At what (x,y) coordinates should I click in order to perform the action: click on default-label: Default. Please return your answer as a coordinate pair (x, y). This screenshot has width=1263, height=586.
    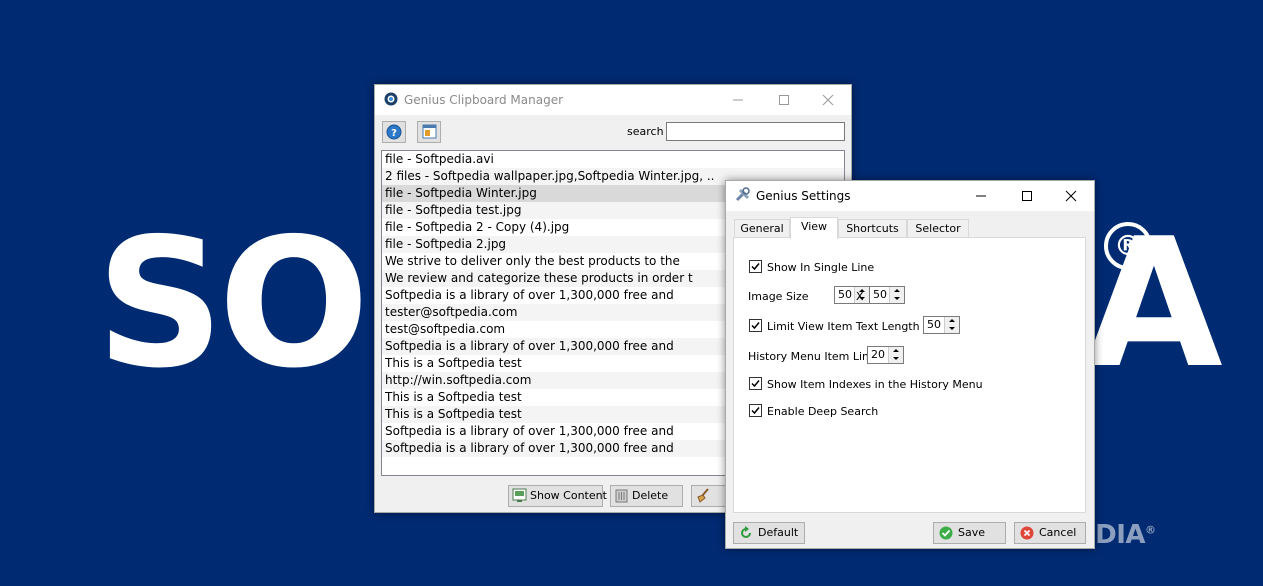
    Looking at the image, I should click on (778, 532).